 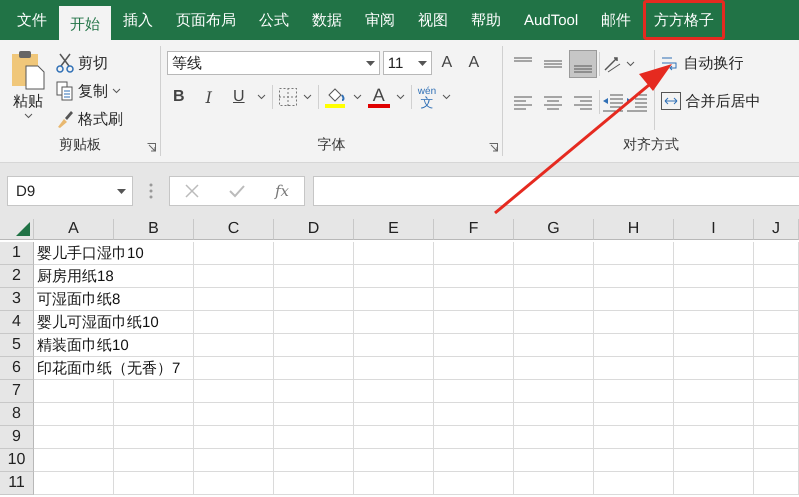 I want to click on table-cell: 精装面巾纸10, so click(x=114, y=345).